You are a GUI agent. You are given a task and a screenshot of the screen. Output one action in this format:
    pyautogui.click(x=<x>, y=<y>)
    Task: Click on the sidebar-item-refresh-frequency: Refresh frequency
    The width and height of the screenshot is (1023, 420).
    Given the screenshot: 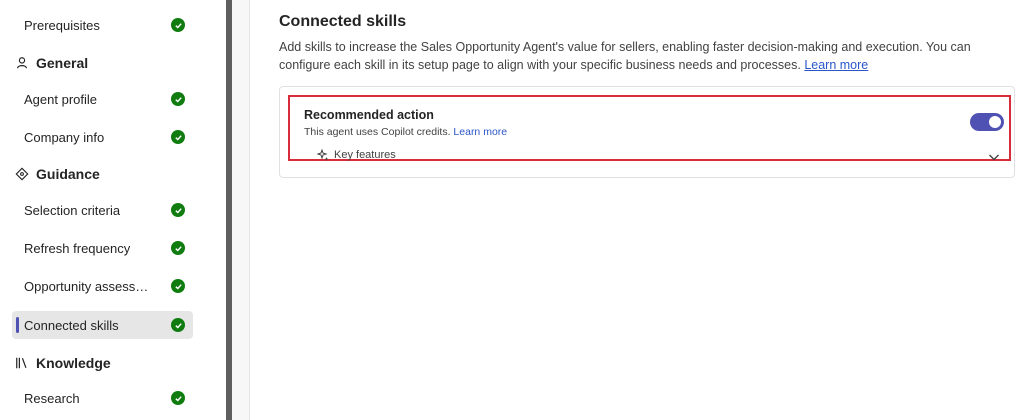 What is the action you would take?
    pyautogui.click(x=102, y=248)
    